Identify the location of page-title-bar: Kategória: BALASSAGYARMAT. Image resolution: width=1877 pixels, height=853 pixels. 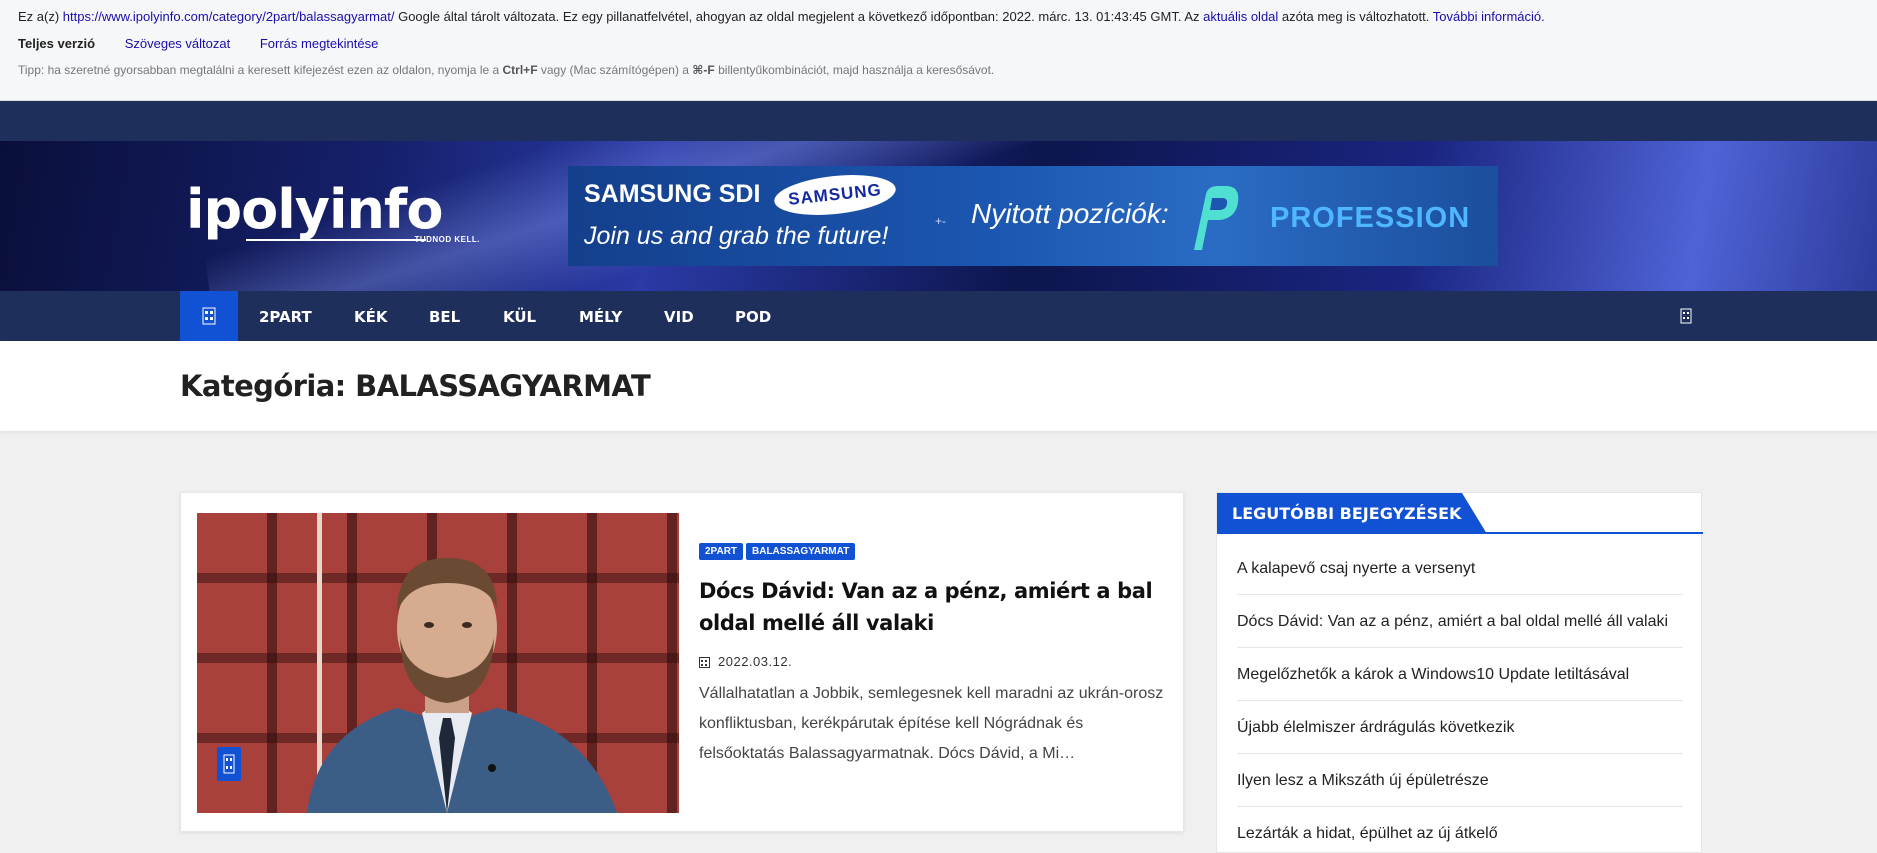
(938, 386).